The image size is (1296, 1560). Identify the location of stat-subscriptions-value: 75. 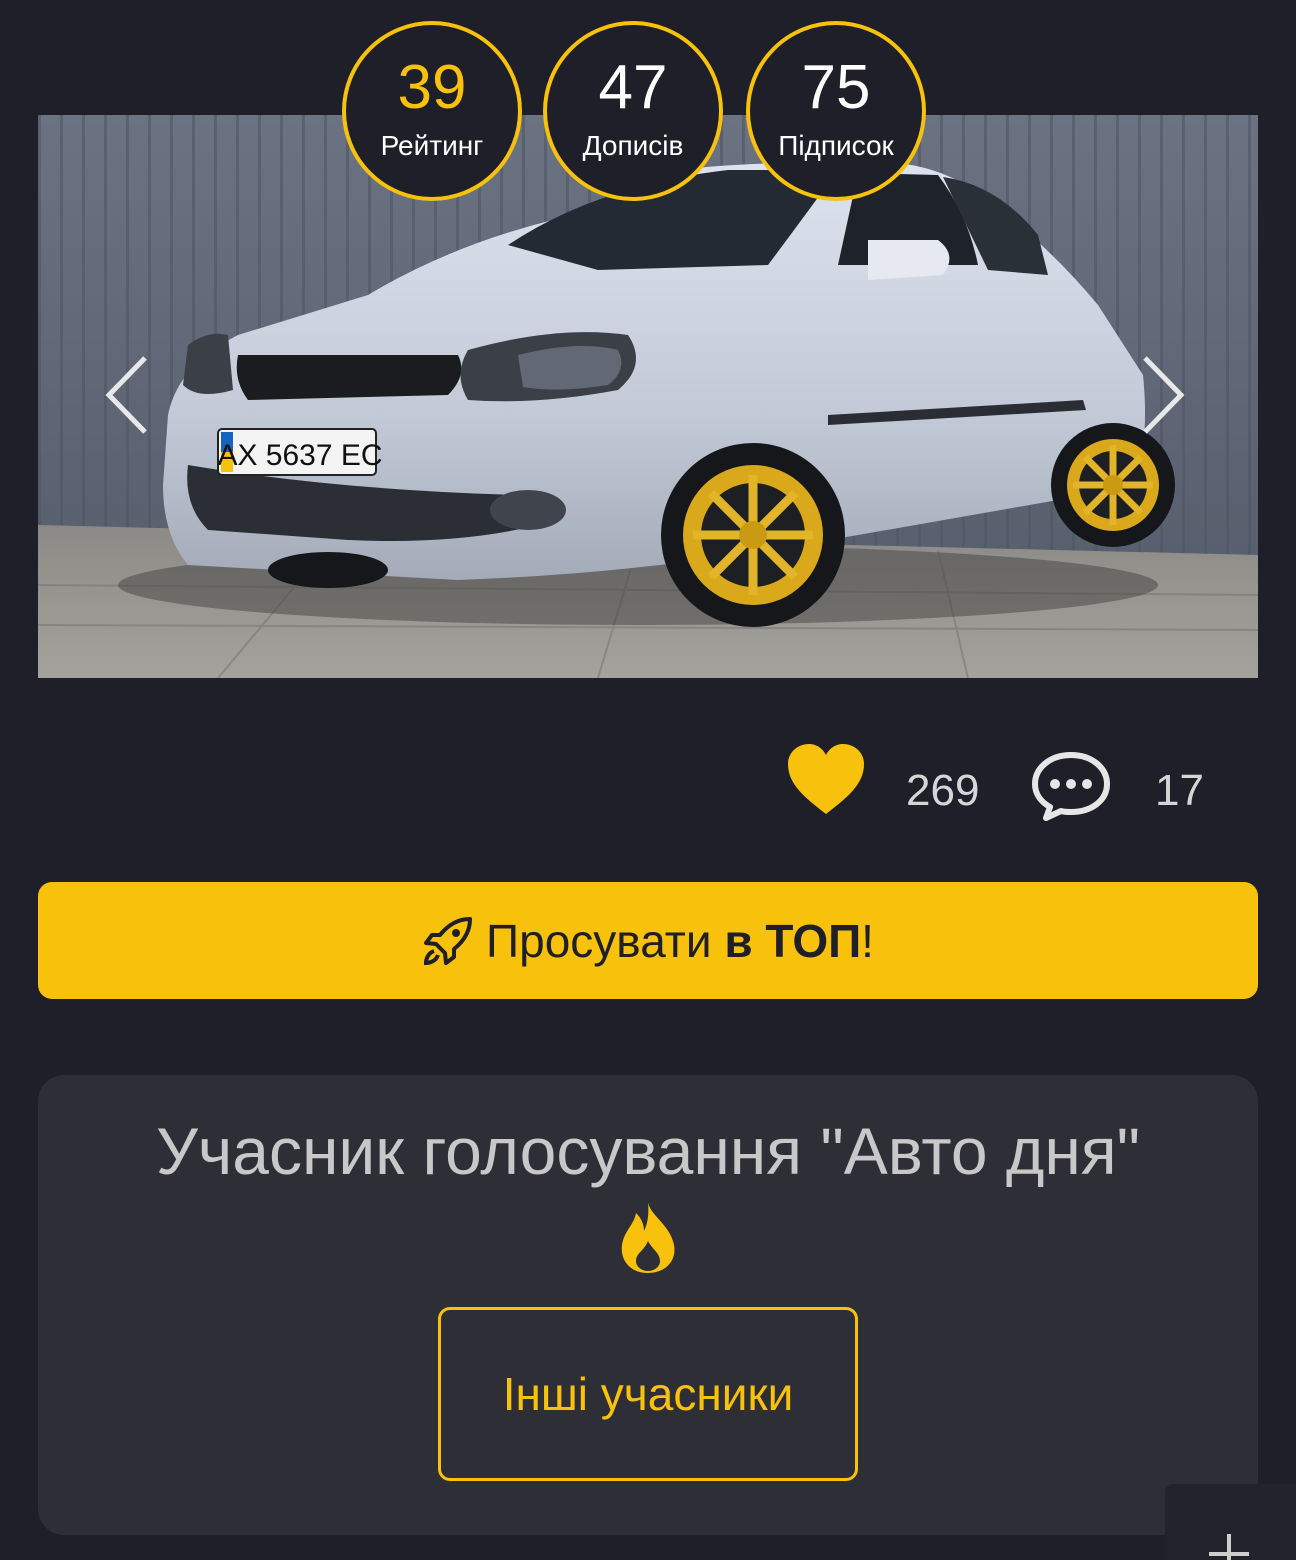
(836, 87).